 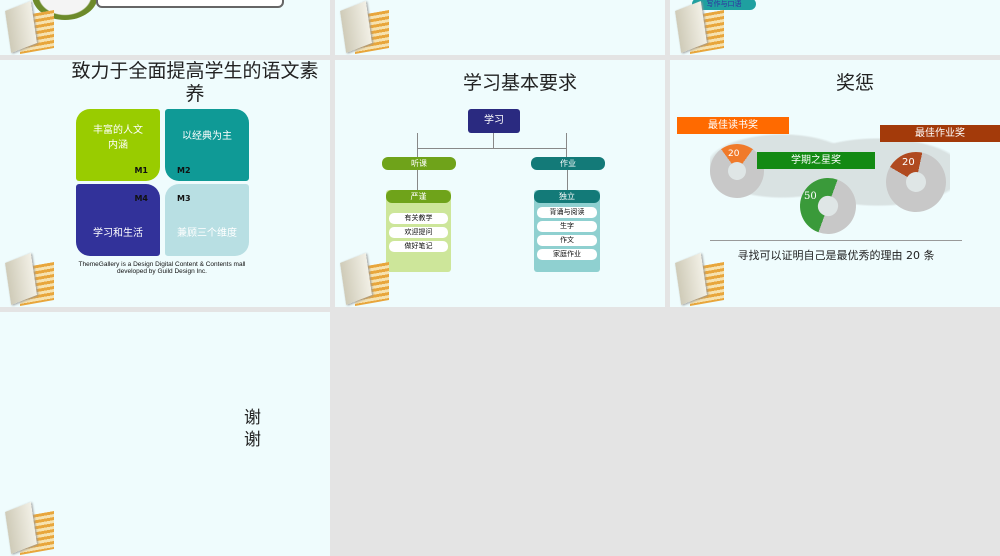 What do you see at coordinates (810, 196) in the screenshot?
I see `value-label: 50` at bounding box center [810, 196].